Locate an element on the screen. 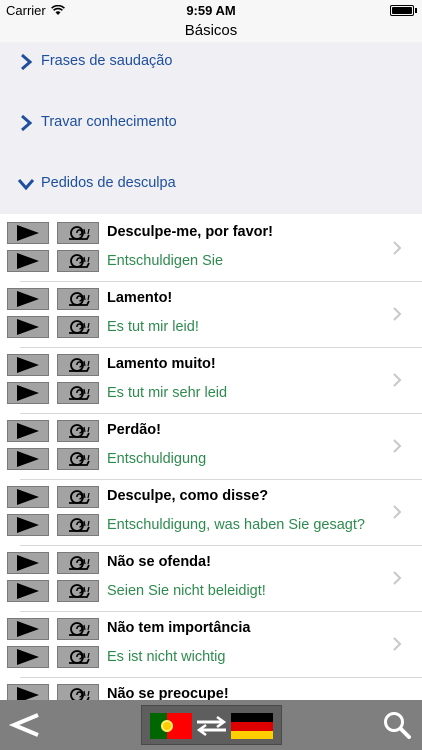 The image size is (422, 750). phrase-portuguese: Perdão! is located at coordinates (134, 430).